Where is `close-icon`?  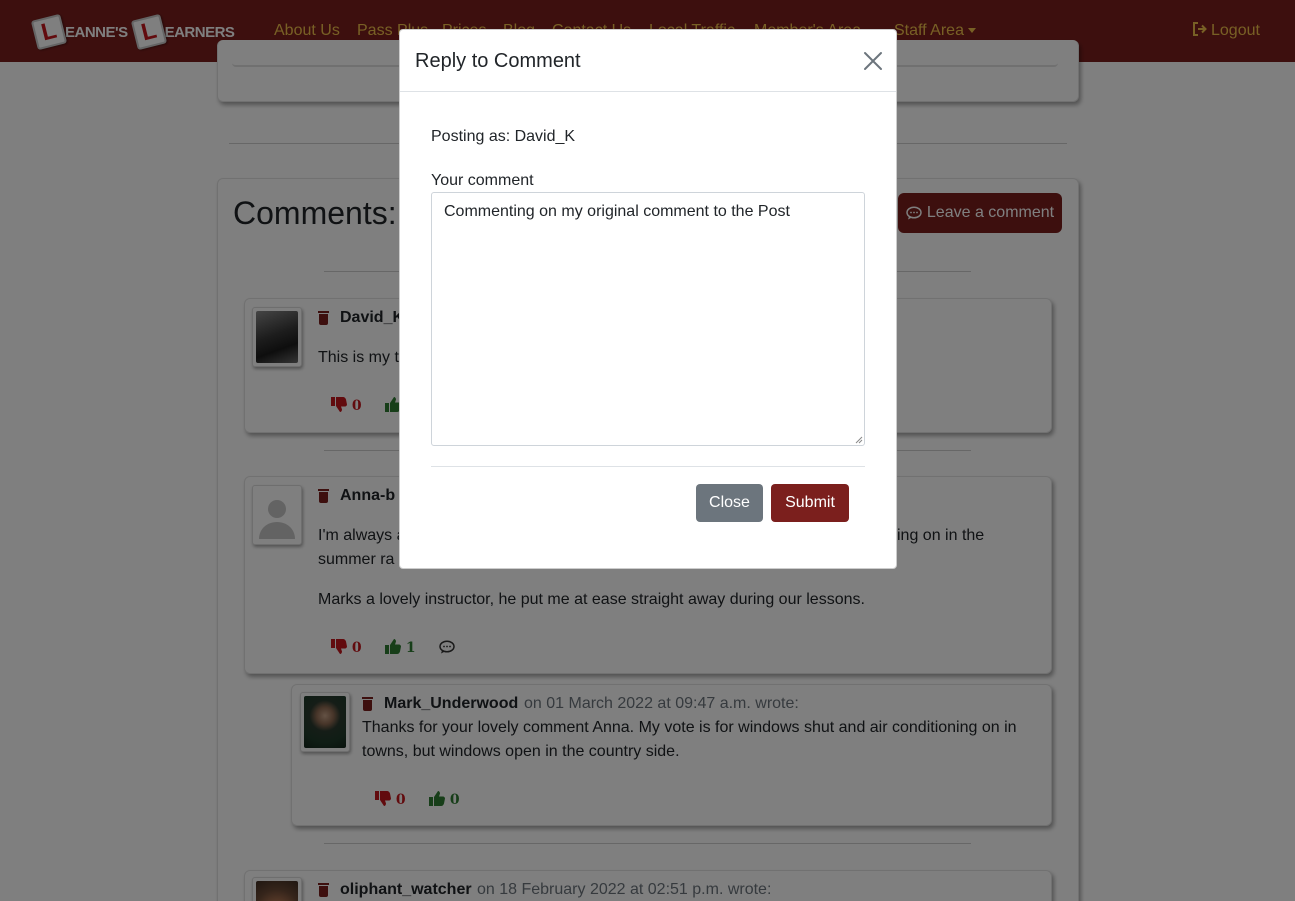
close-icon is located at coordinates (873, 61).